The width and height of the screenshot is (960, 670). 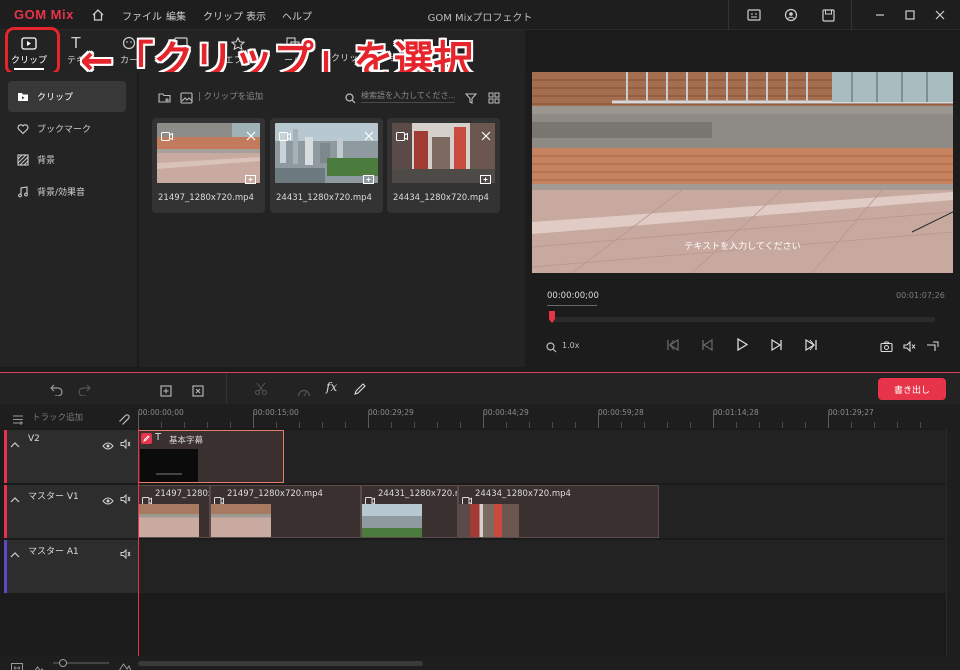 I want to click on media-clip-card: 24431_1280x720.mp4, so click(x=326, y=165).